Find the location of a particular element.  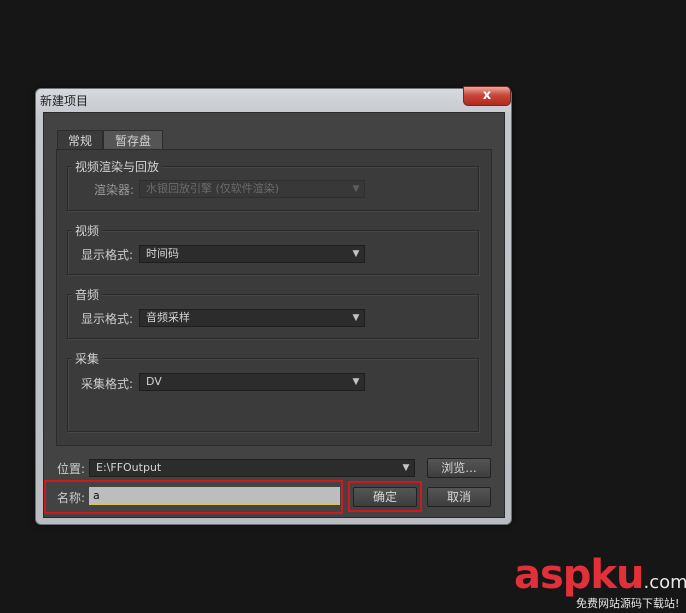

tab-scratch-disks: 暂存盘 is located at coordinates (133, 140).